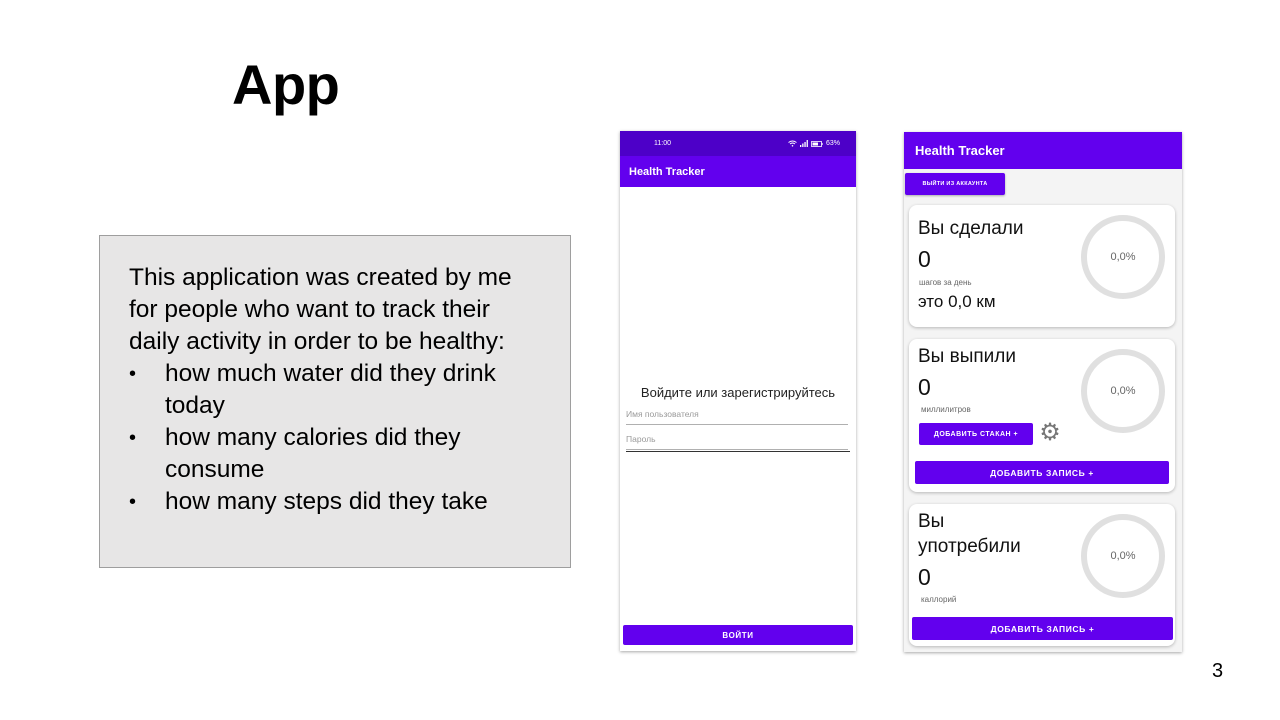  What do you see at coordinates (738, 451) in the screenshot?
I see `field-divider` at bounding box center [738, 451].